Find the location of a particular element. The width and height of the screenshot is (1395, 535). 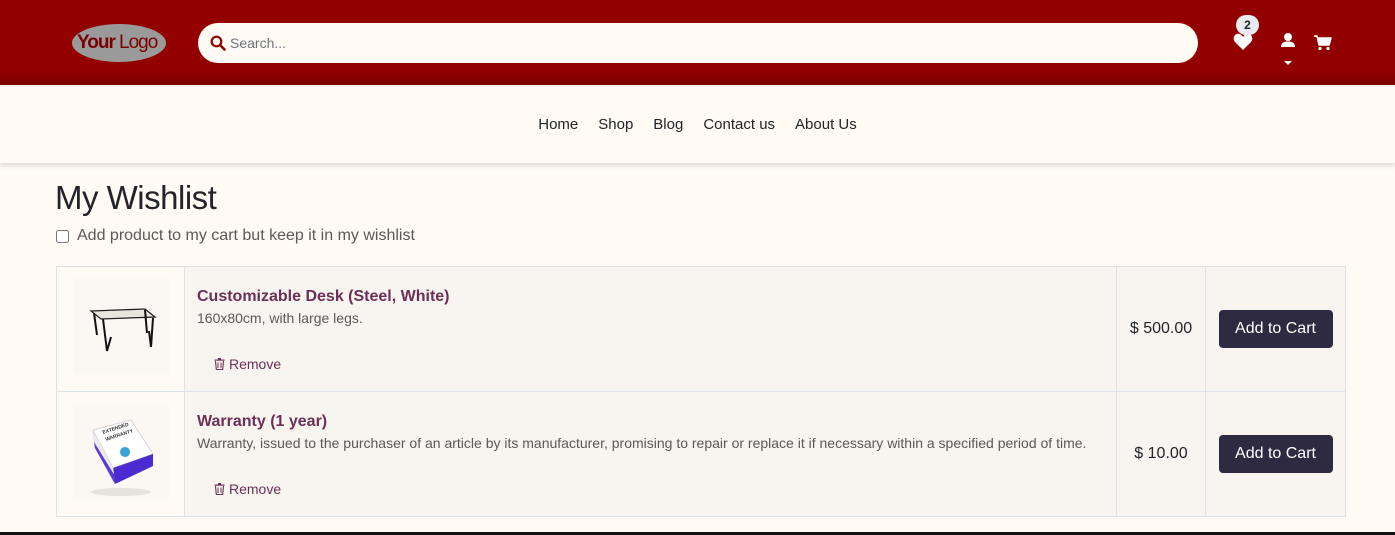

product-image-cell: EXTENDED WARRANTY is located at coordinates (120, 454).